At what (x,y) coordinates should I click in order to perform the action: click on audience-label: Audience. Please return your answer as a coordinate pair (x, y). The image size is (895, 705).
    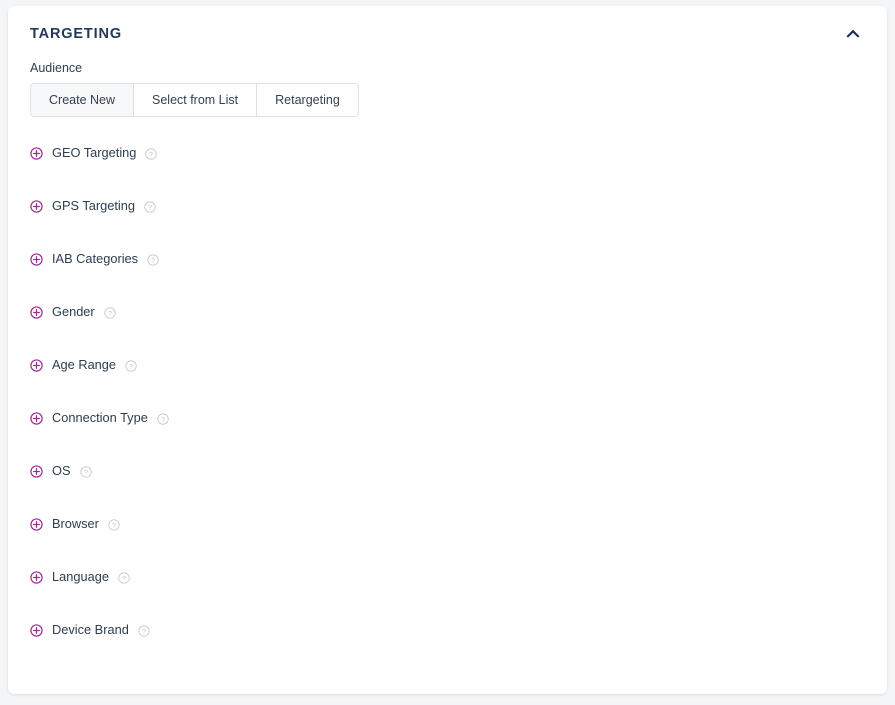
    Looking at the image, I should click on (56, 68).